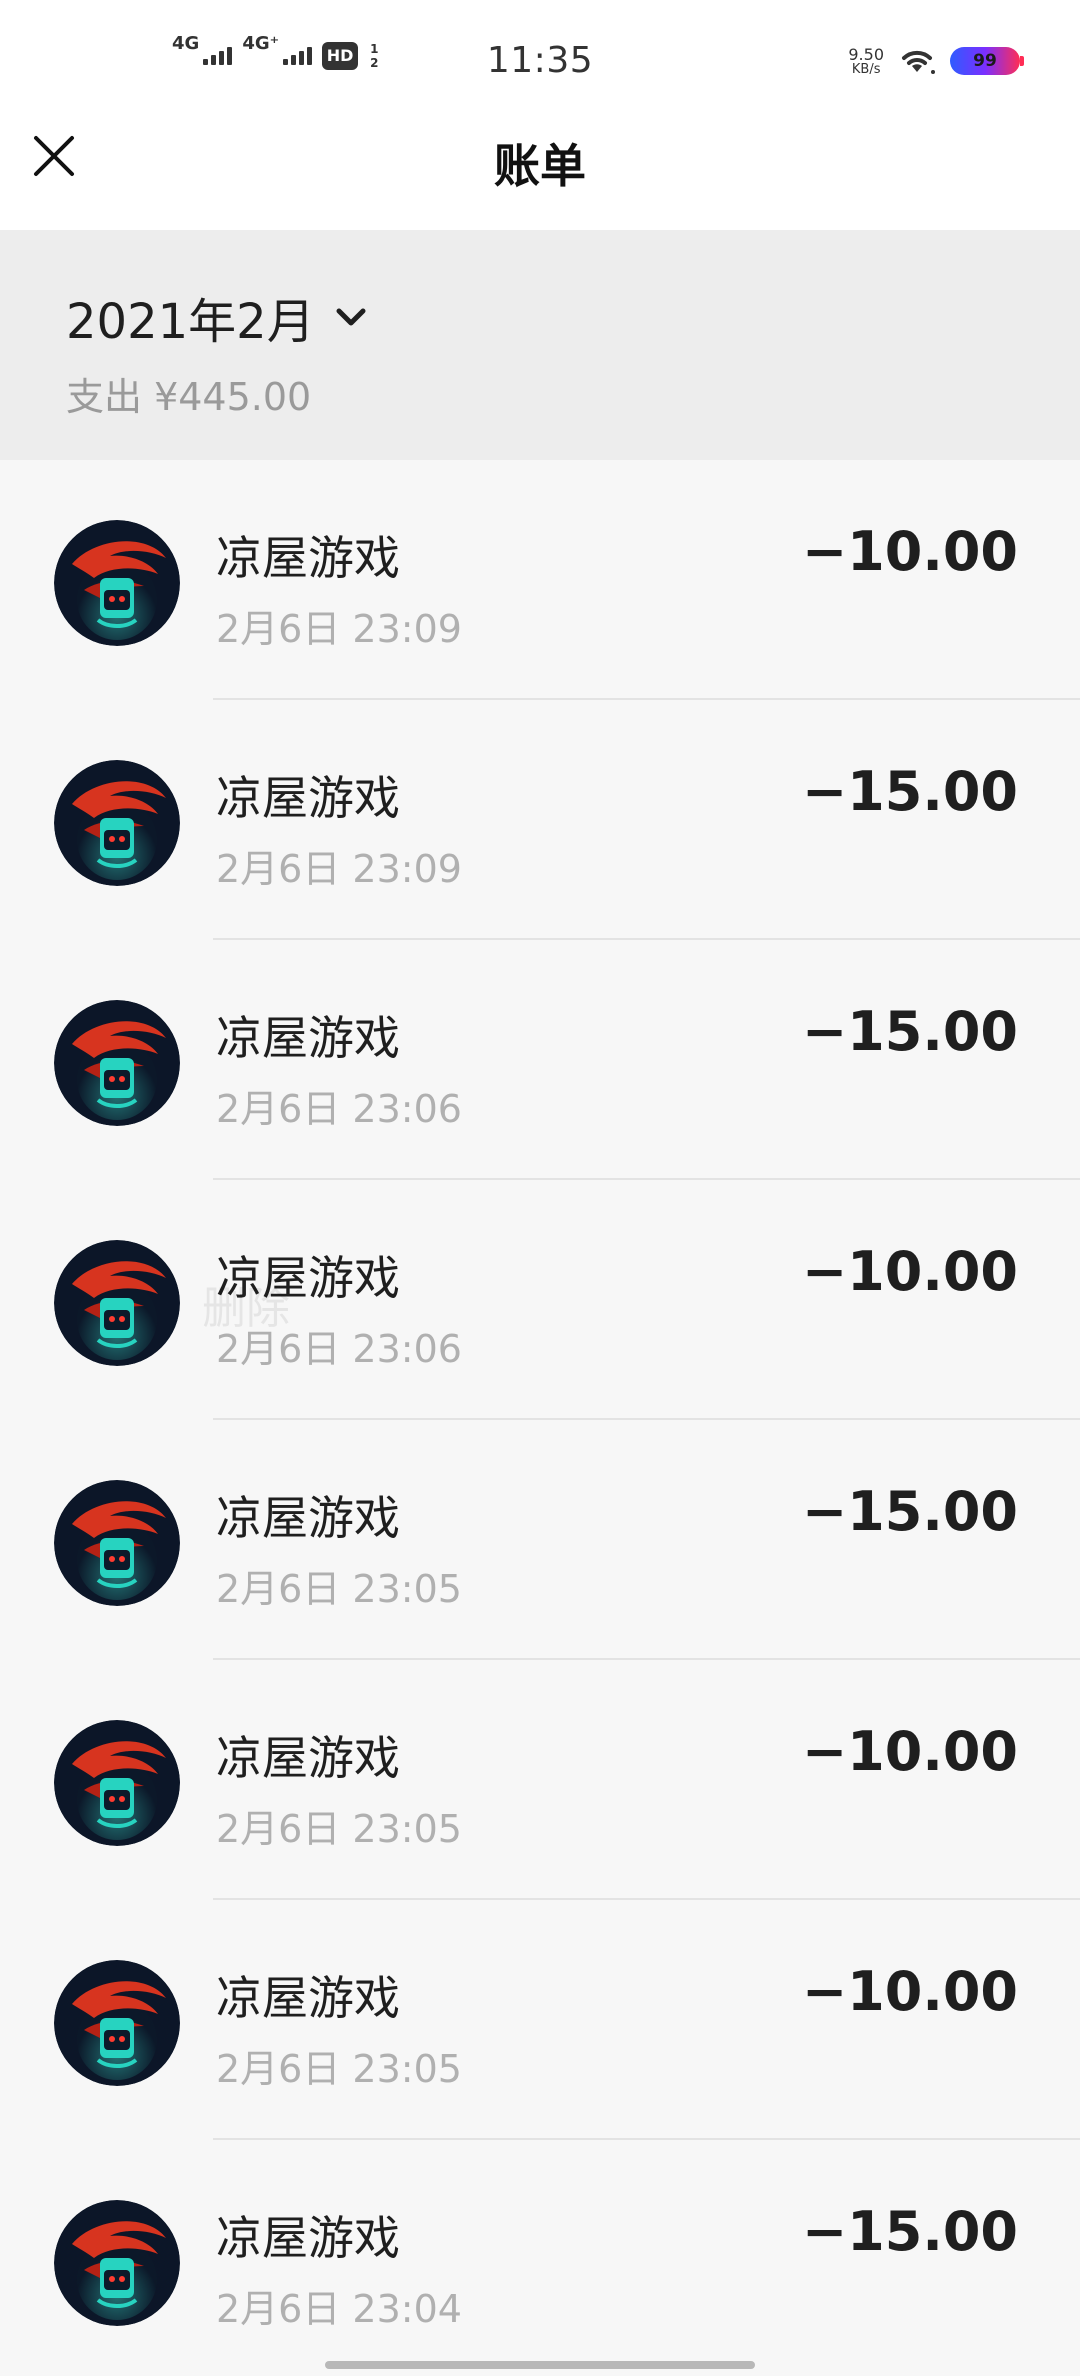 This screenshot has height=2376, width=1080. I want to click on close-icon, so click(54, 156).